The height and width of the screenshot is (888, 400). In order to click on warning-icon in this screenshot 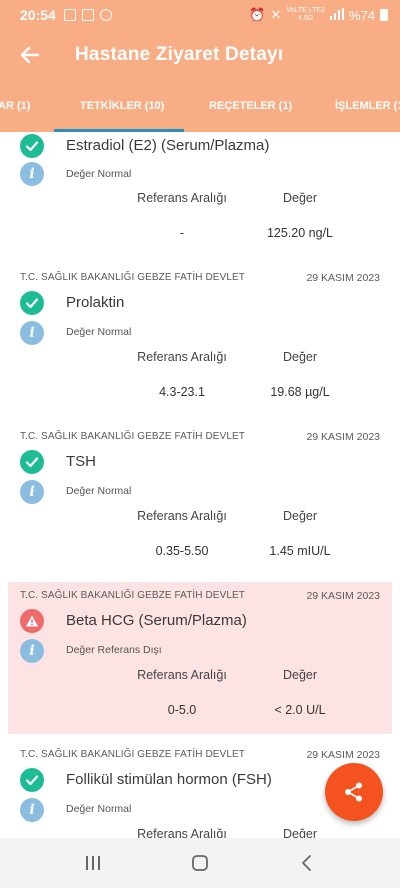, I will do `click(32, 621)`.